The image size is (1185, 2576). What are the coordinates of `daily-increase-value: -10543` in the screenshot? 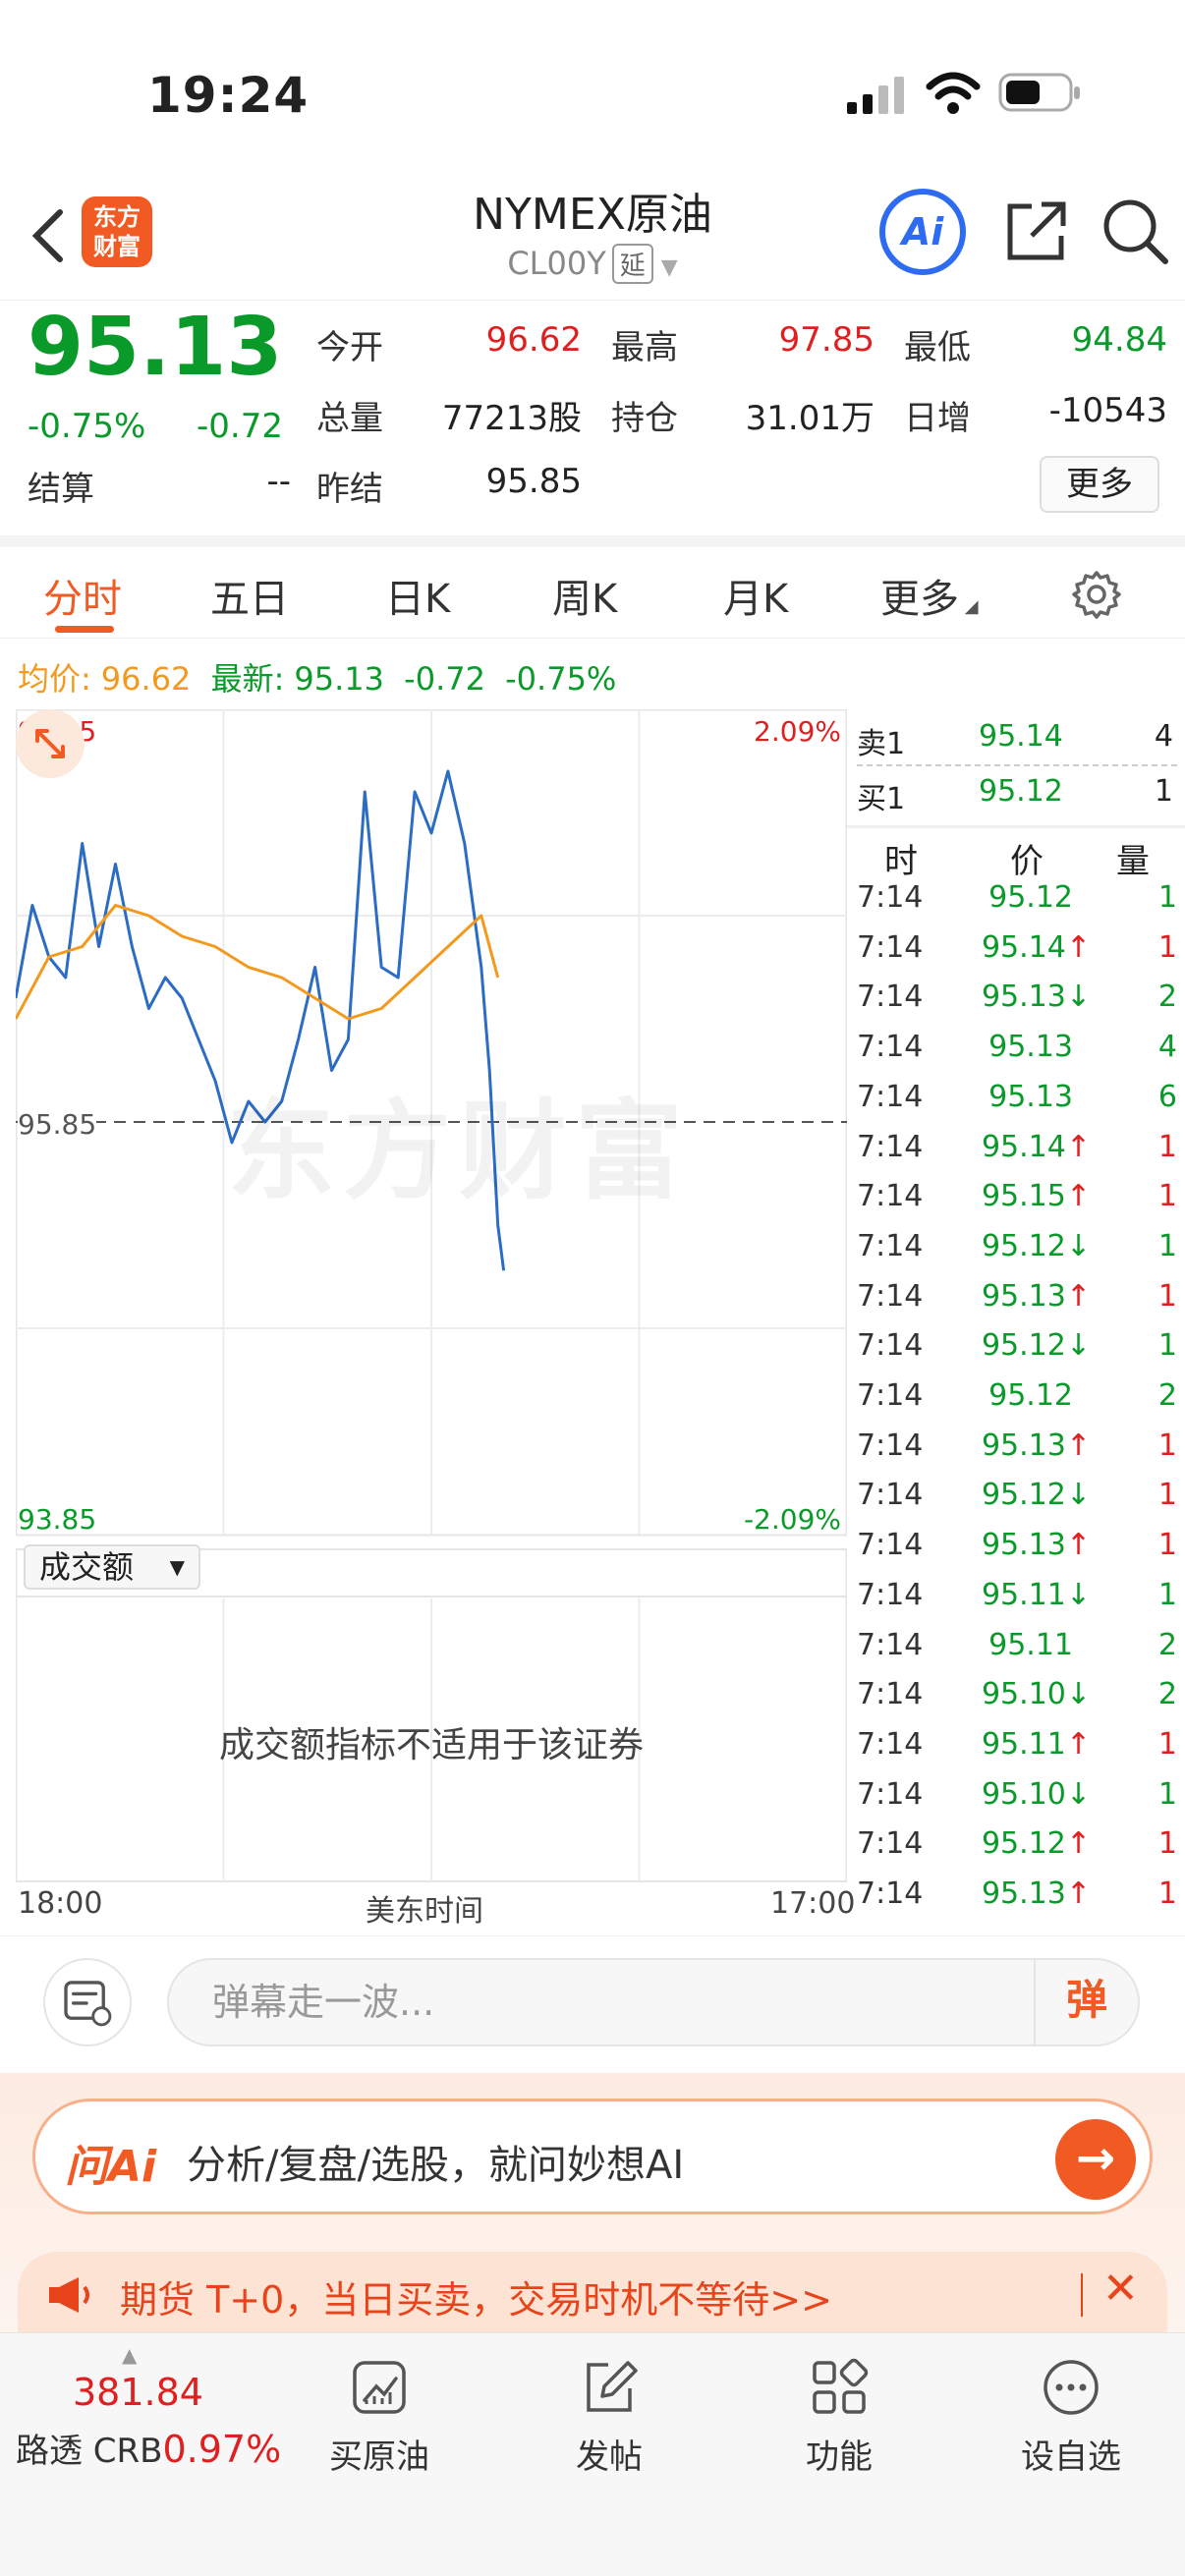 It's located at (1107, 410).